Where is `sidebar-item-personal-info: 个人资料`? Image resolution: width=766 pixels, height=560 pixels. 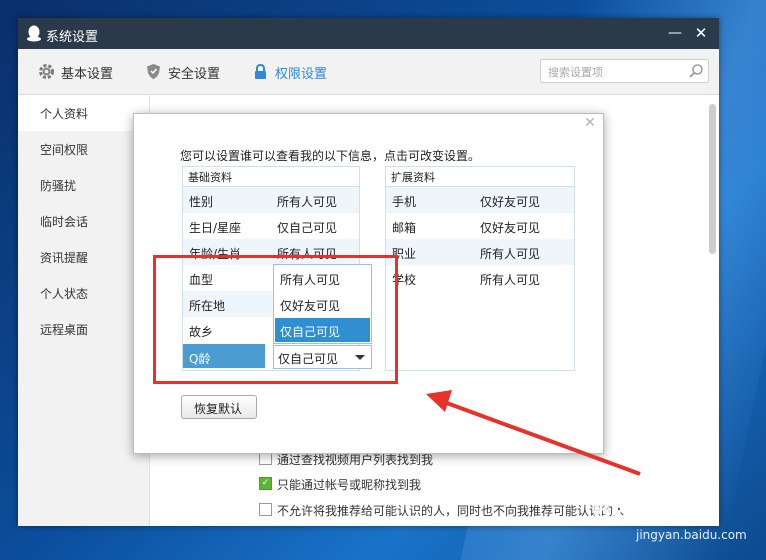
sidebar-item-personal-info: 个人资料 is located at coordinates (83, 113).